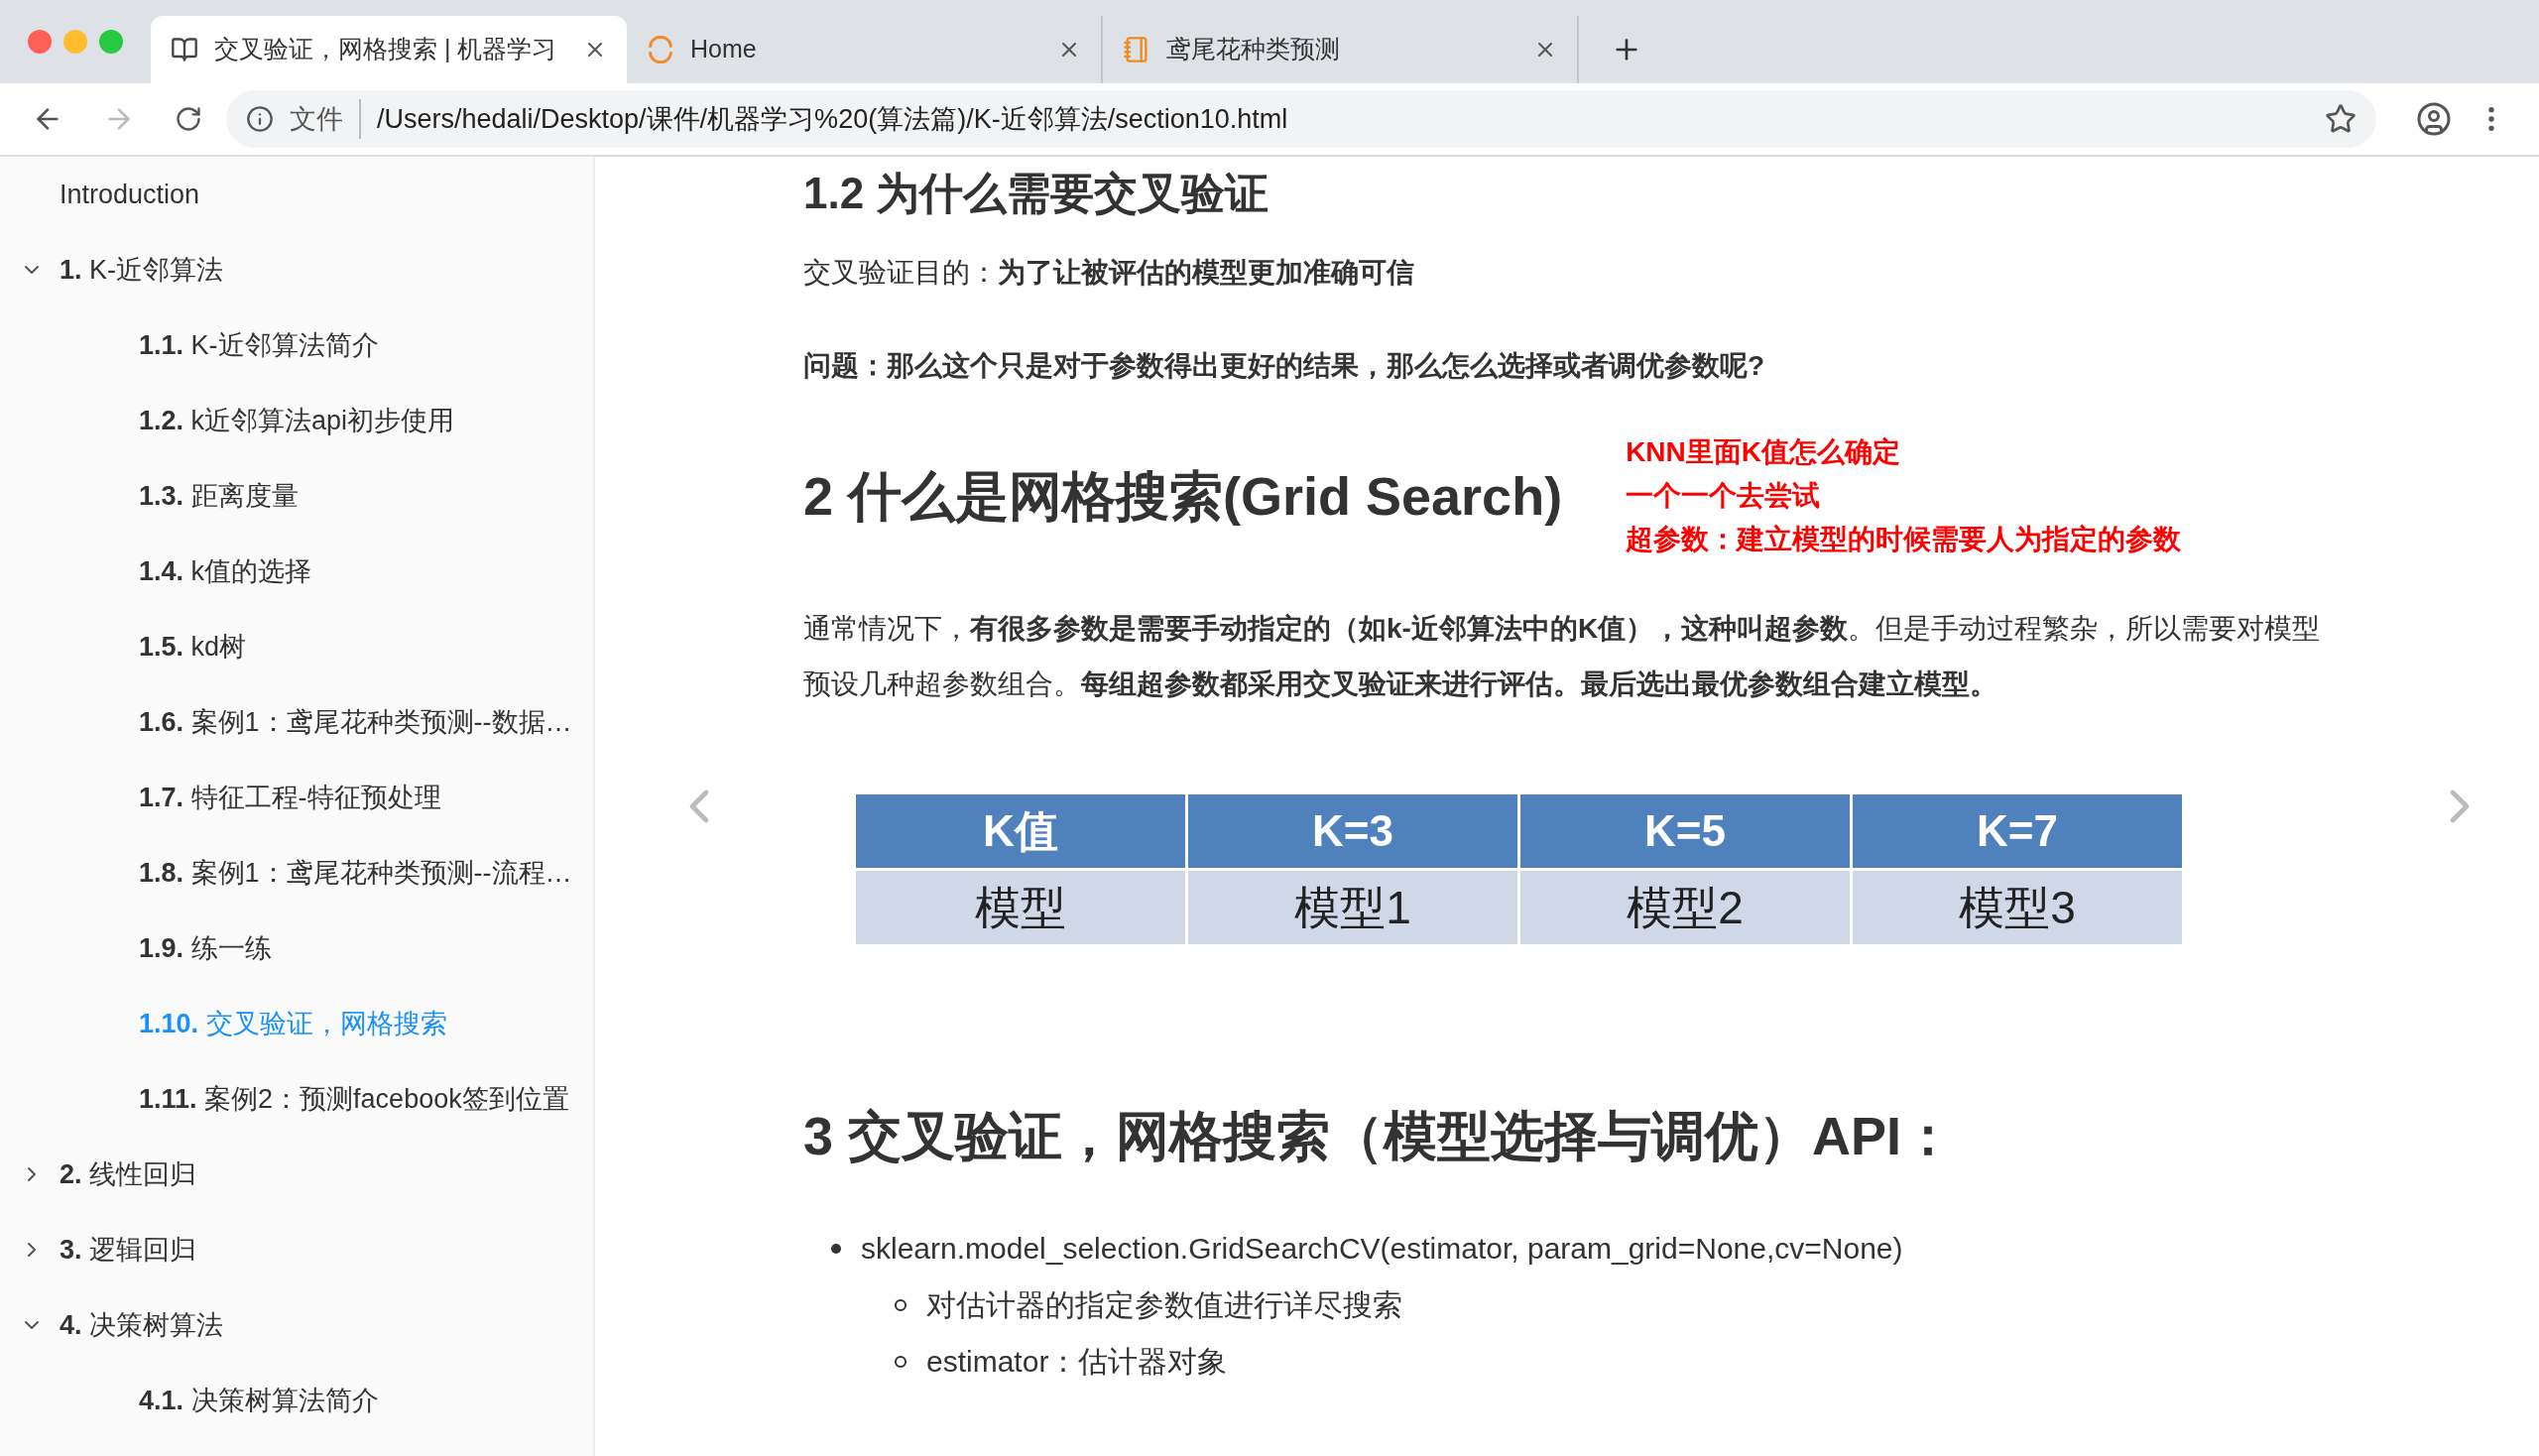  I want to click on sidebar-item: 4. 决策树算法, so click(142, 1325).